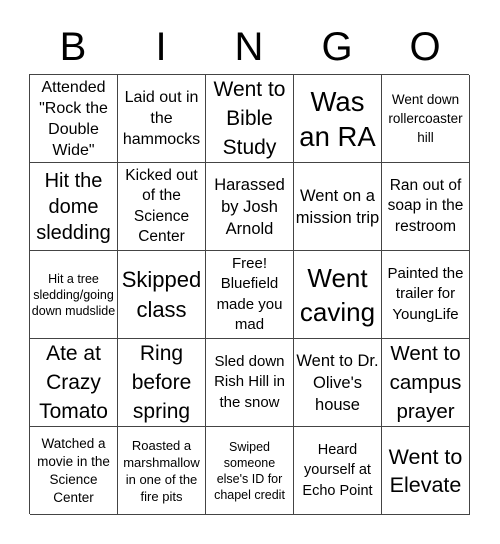  What do you see at coordinates (162, 295) in the screenshot?
I see `bingo-cell: Skipped class` at bounding box center [162, 295].